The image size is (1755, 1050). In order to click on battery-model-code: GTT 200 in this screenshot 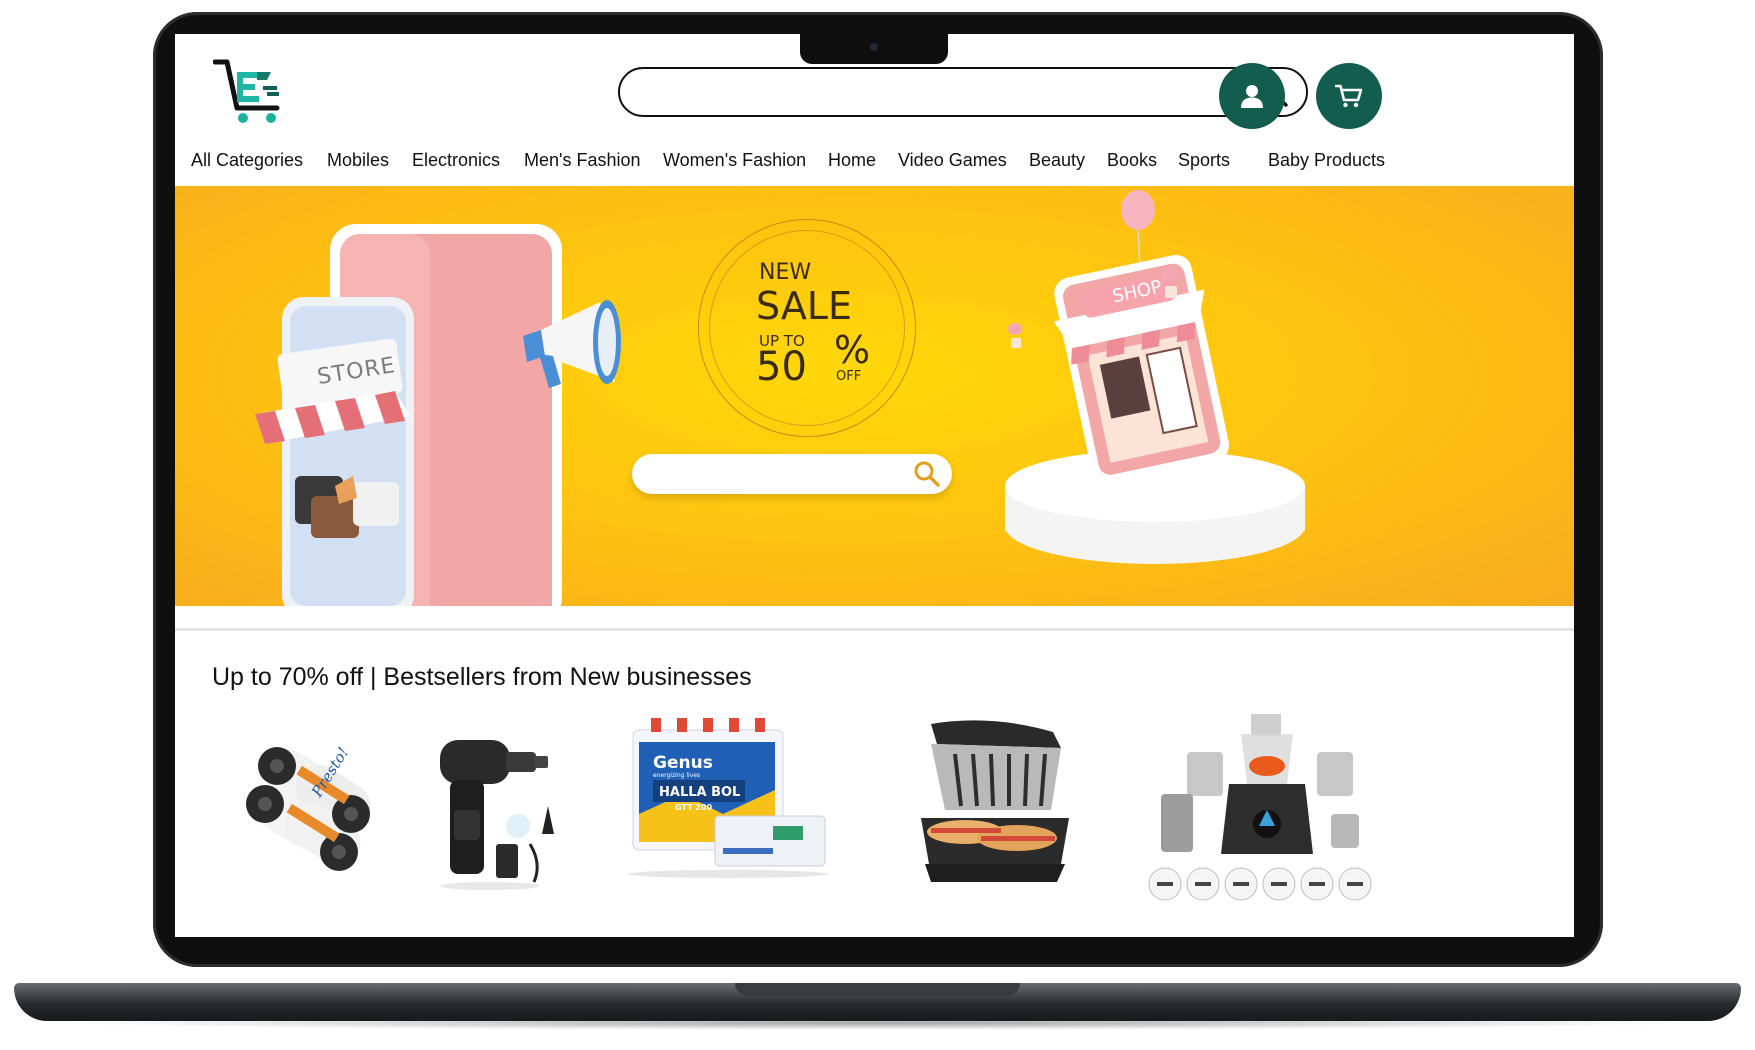, I will do `click(693, 807)`.